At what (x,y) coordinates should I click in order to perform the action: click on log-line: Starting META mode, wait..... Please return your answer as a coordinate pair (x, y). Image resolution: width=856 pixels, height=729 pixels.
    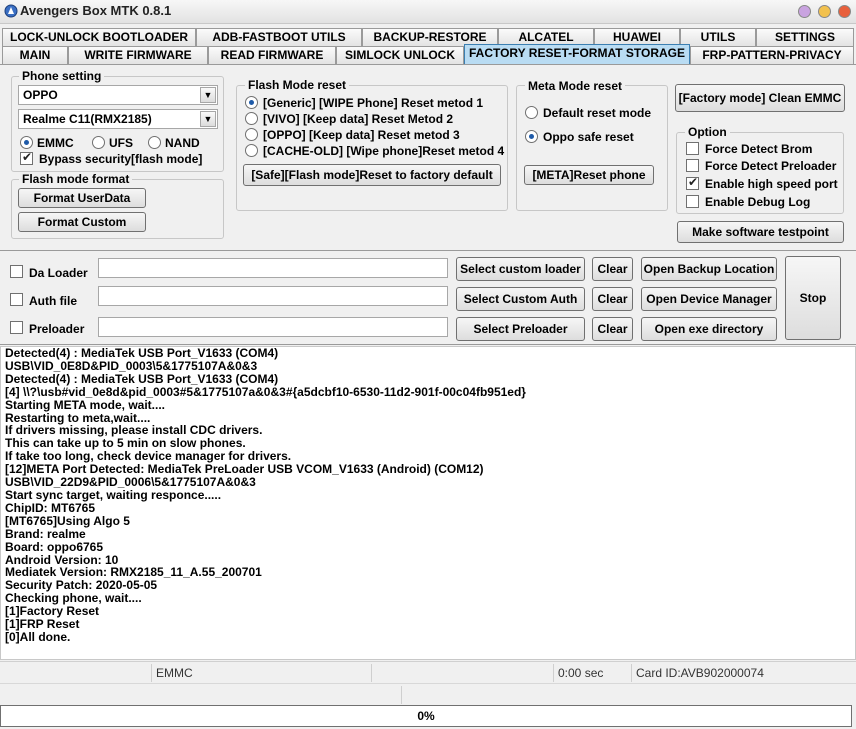
    Looking at the image, I should click on (85, 404).